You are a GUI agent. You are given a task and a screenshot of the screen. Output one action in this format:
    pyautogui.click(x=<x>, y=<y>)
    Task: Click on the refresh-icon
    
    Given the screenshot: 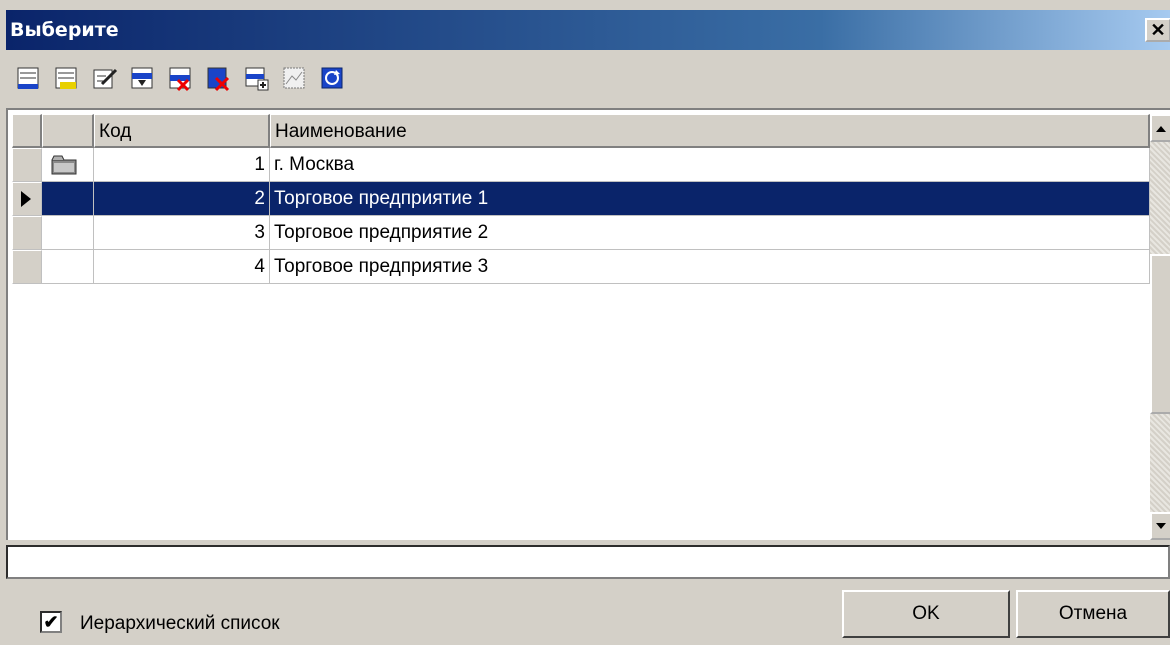 What is the action you would take?
    pyautogui.click(x=332, y=78)
    